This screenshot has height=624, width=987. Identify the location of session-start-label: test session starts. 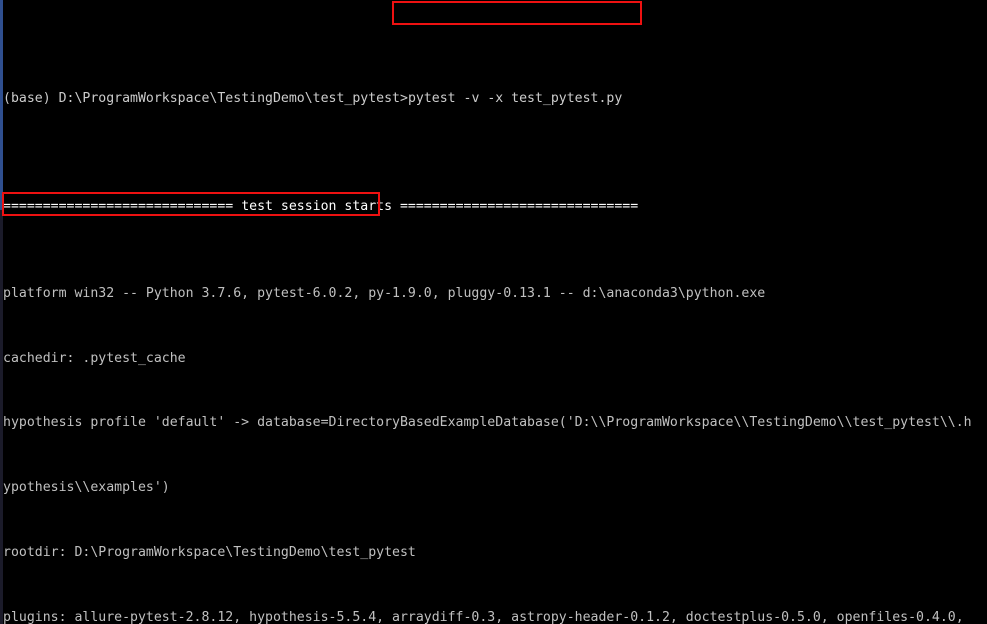
(317, 207).